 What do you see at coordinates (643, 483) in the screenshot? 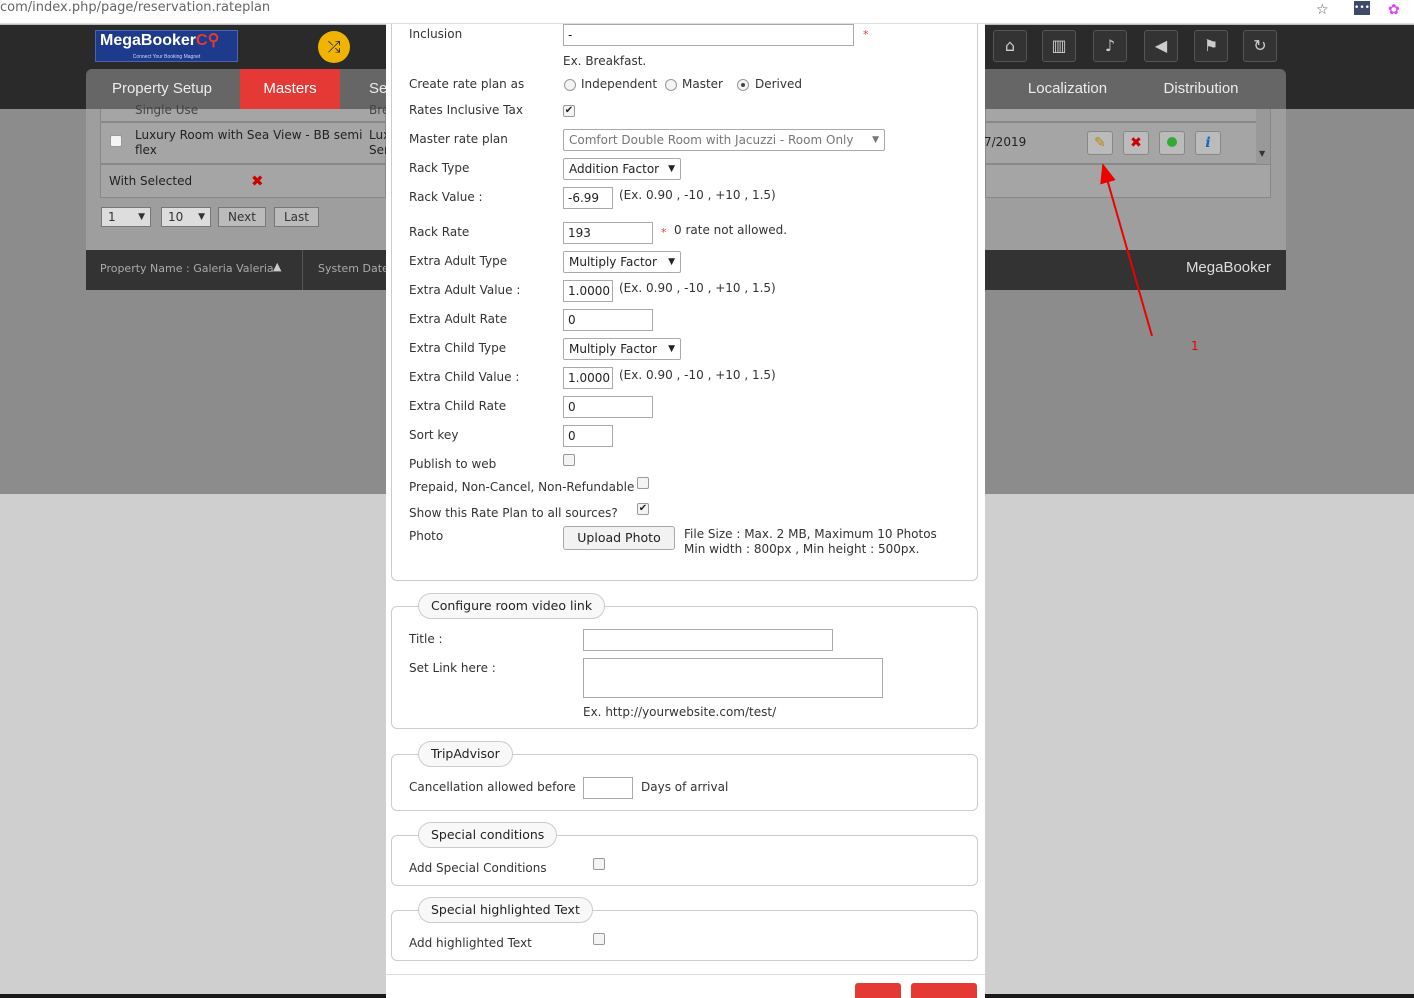
I see `prepaid-checkbox` at bounding box center [643, 483].